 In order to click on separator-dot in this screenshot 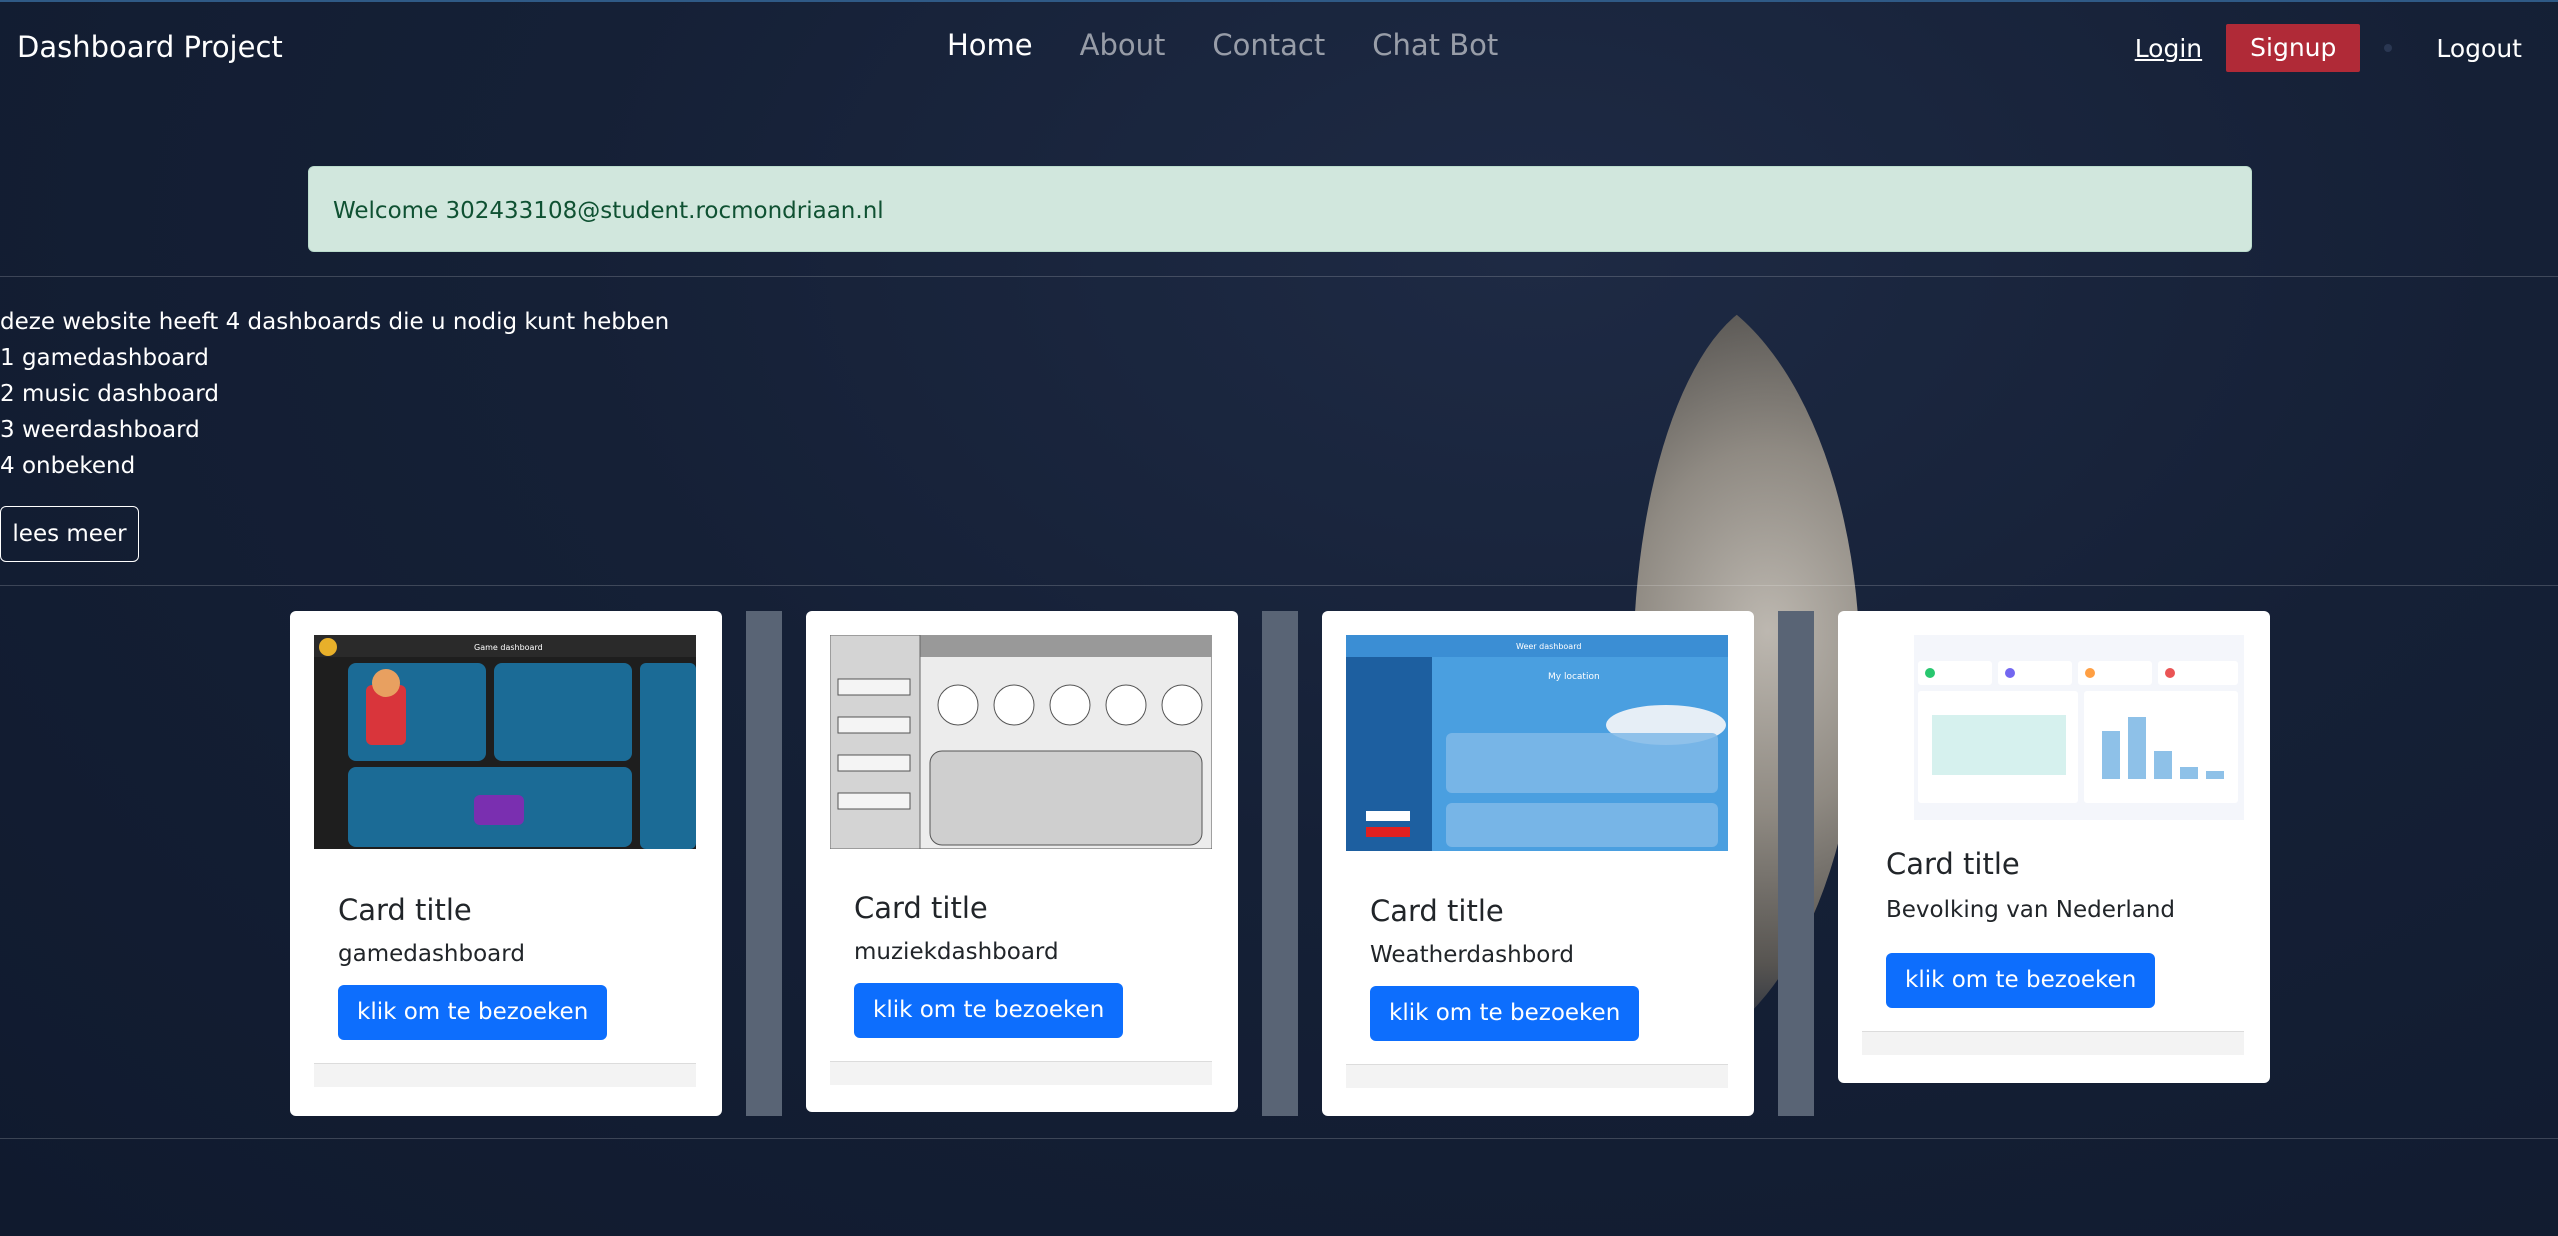, I will do `click(2388, 48)`.